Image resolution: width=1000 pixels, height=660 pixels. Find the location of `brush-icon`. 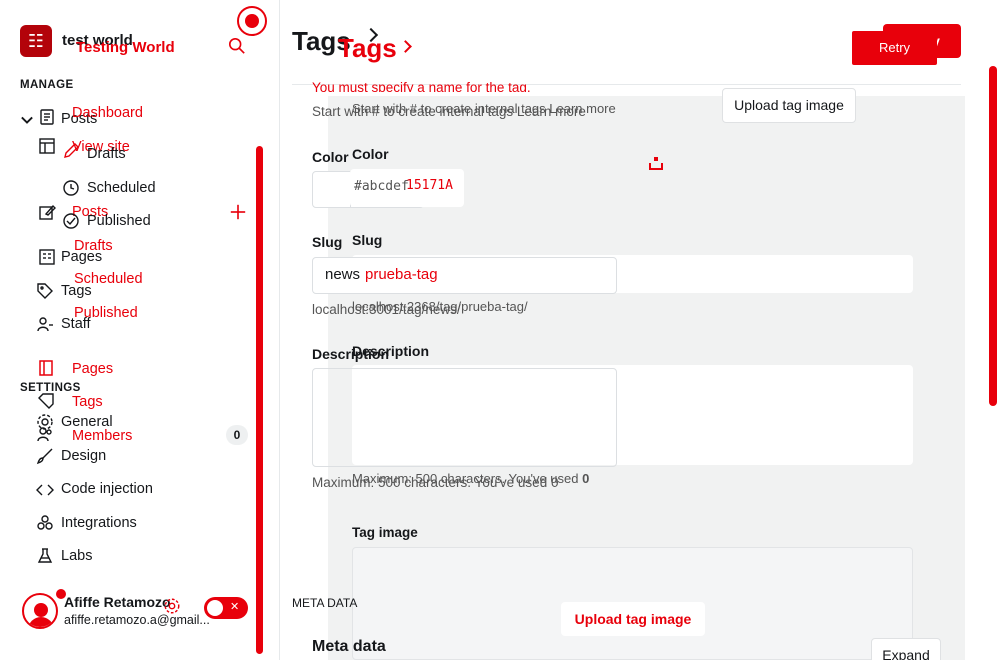

brush-icon is located at coordinates (45, 456).